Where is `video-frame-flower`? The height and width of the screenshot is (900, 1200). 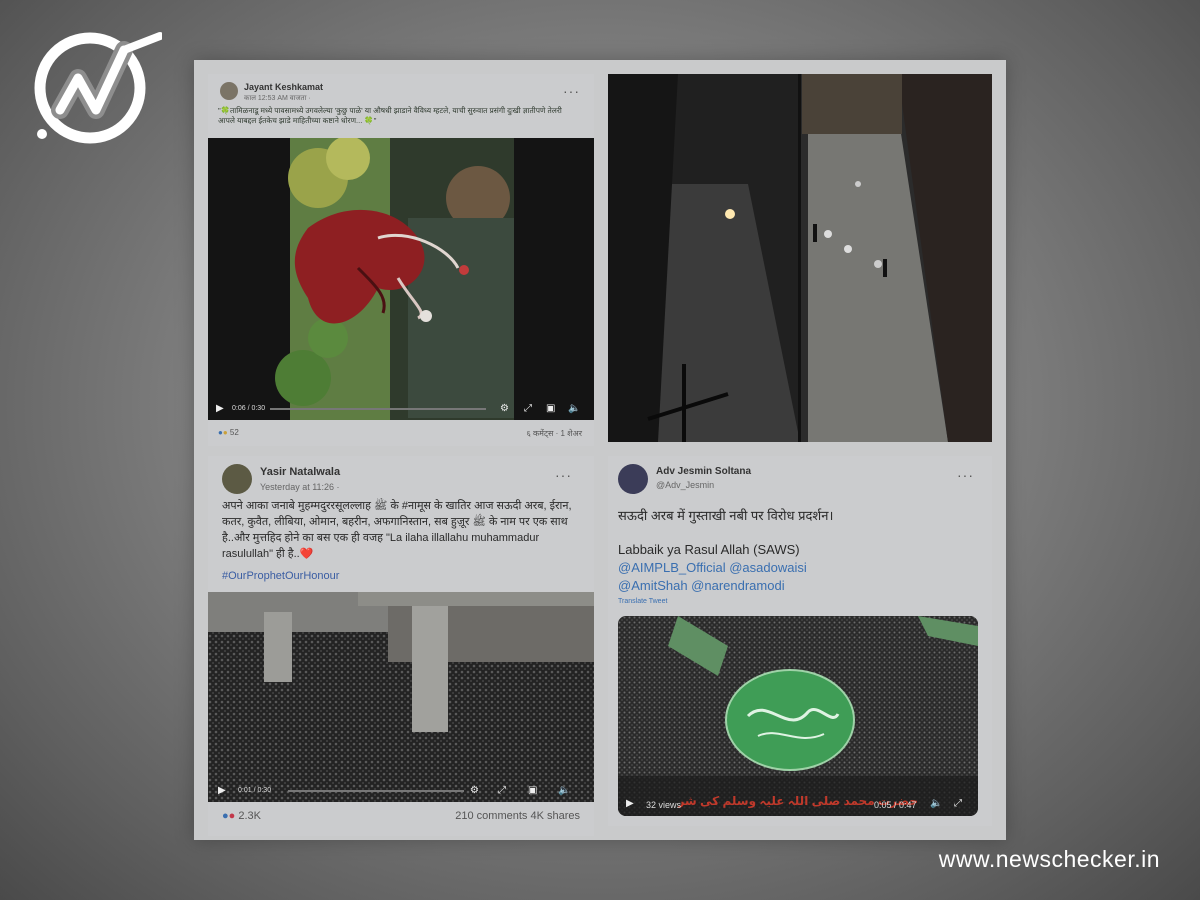 video-frame-flower is located at coordinates (394, 279).